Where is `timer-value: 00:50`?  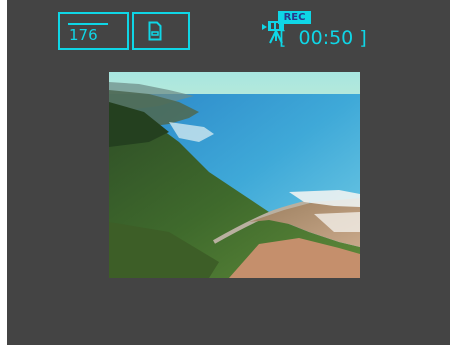
timer-value: 00:50 is located at coordinates (326, 38).